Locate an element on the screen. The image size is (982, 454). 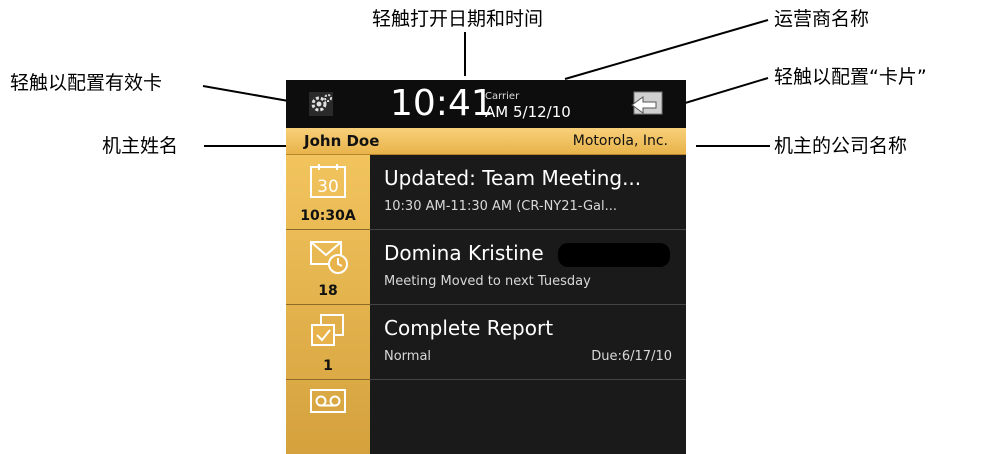
card-row-voicemail is located at coordinates (528, 417).